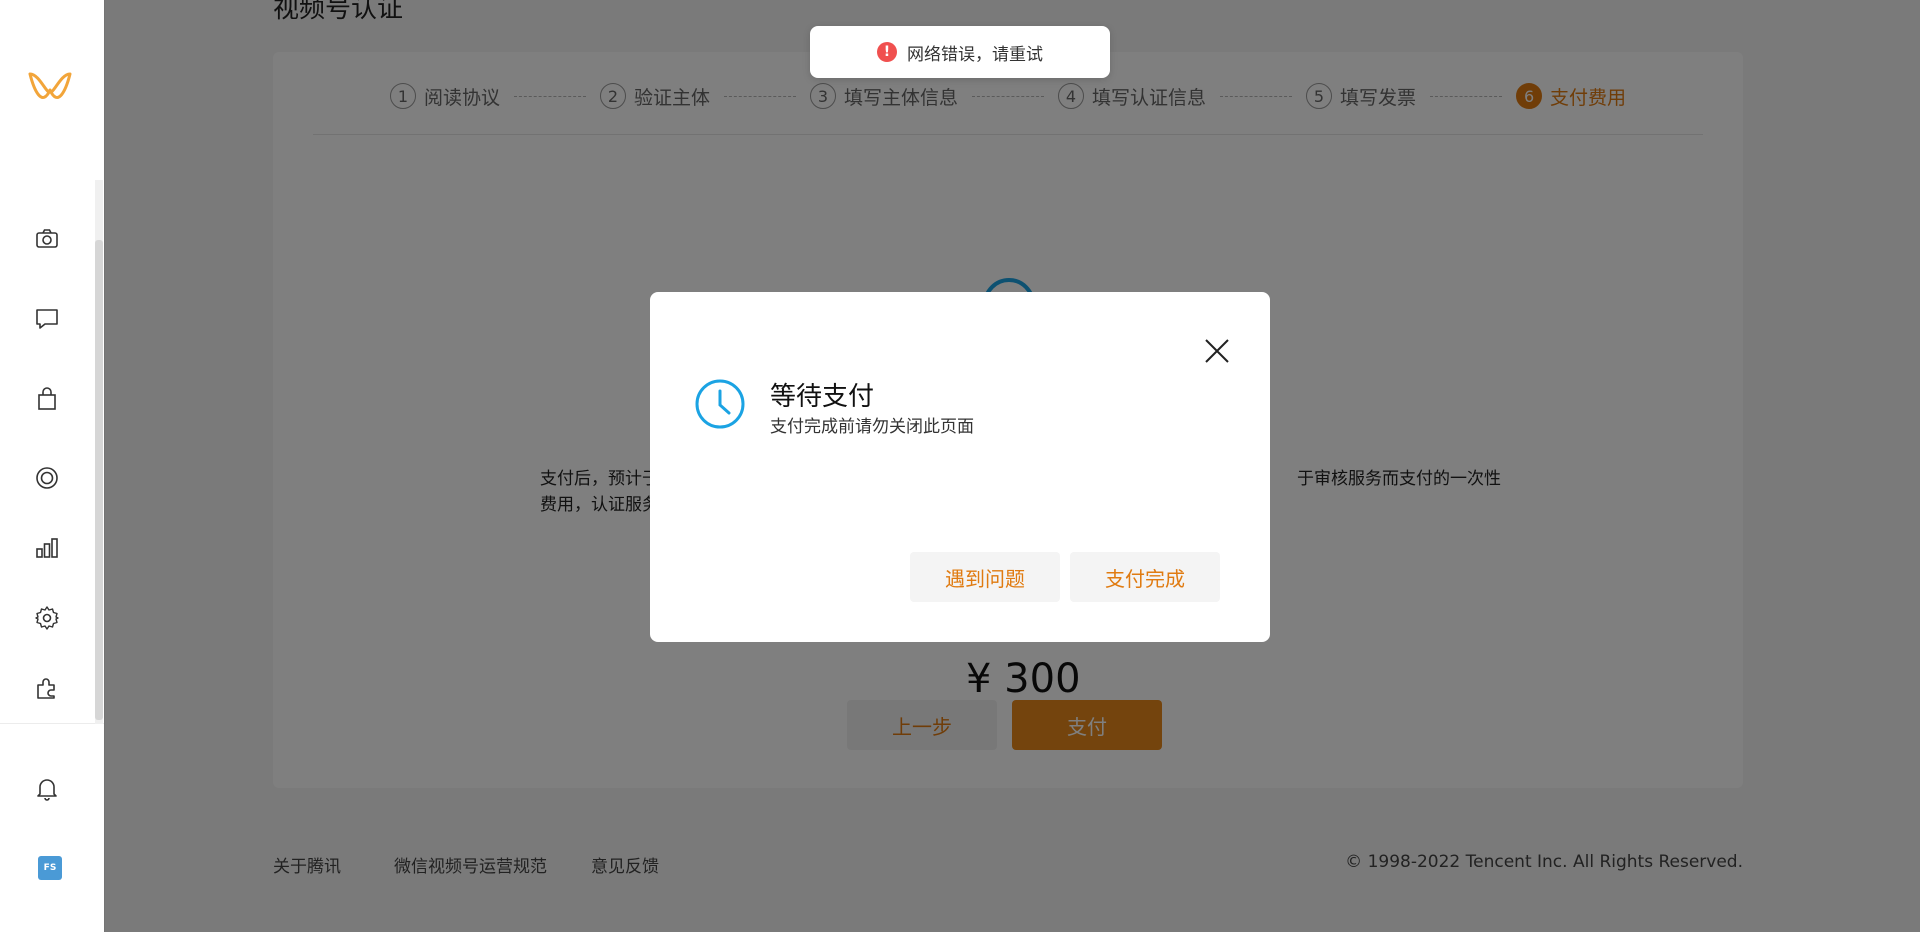  I want to click on problem-button: 遇到问题, so click(985, 577).